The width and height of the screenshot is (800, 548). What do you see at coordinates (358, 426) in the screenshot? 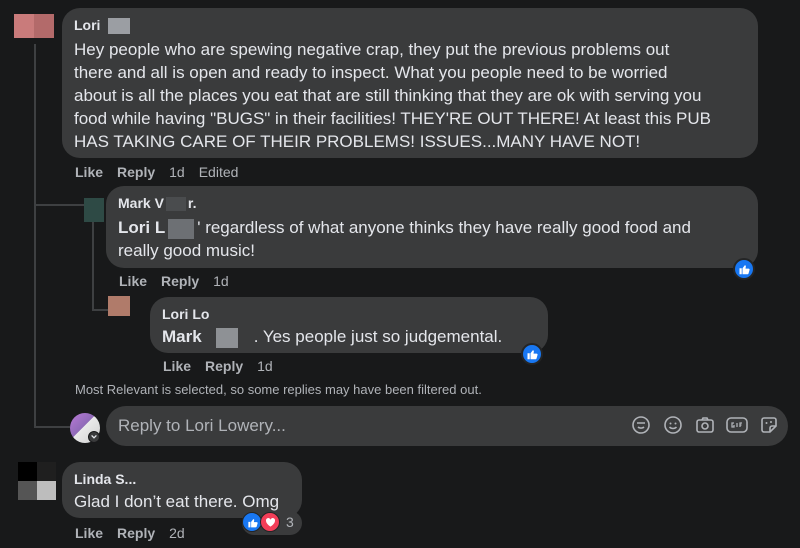
I see `reply-input` at bounding box center [358, 426].